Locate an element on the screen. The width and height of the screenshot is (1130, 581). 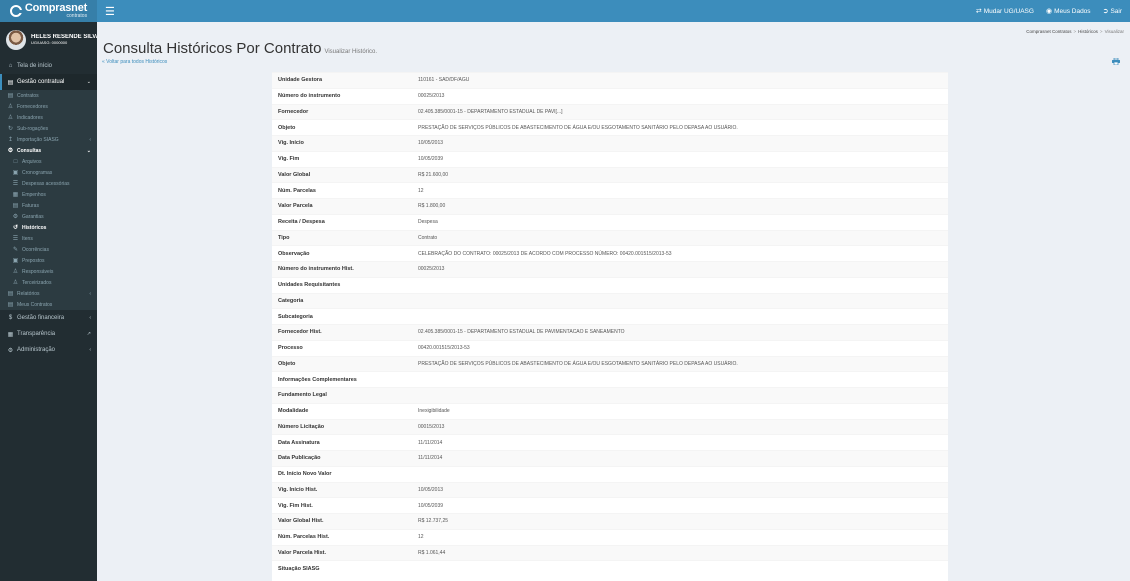
table-row: Núm. Parcelas 12 is located at coordinates (610, 190).